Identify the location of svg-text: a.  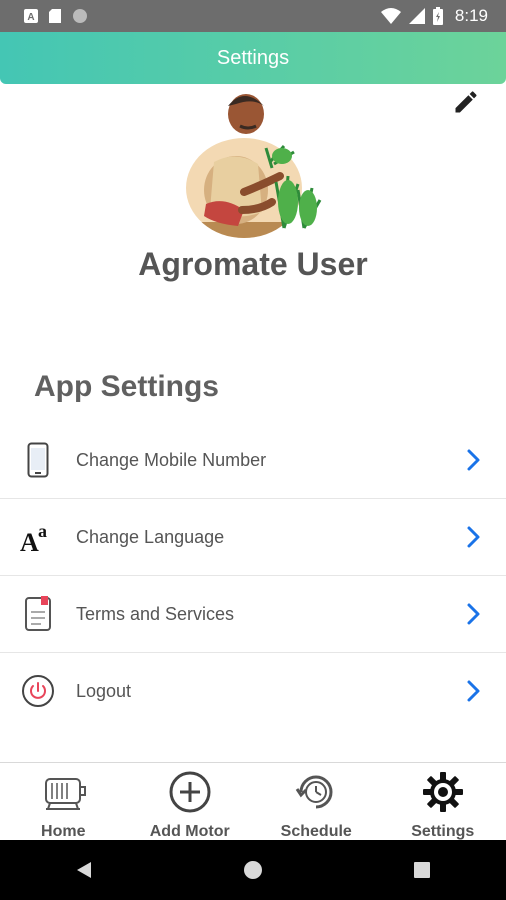
(42, 531).